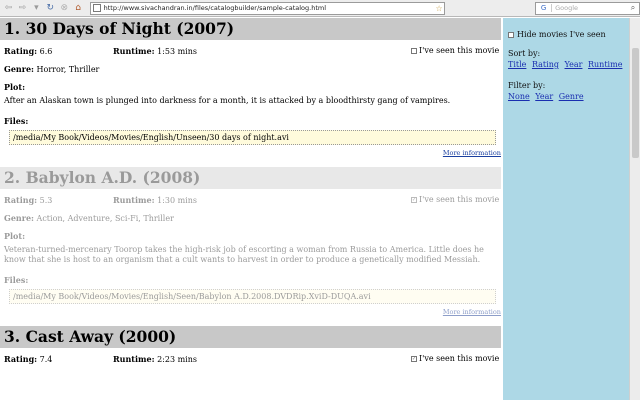  I want to click on rating-value: 6.6, so click(46, 51).